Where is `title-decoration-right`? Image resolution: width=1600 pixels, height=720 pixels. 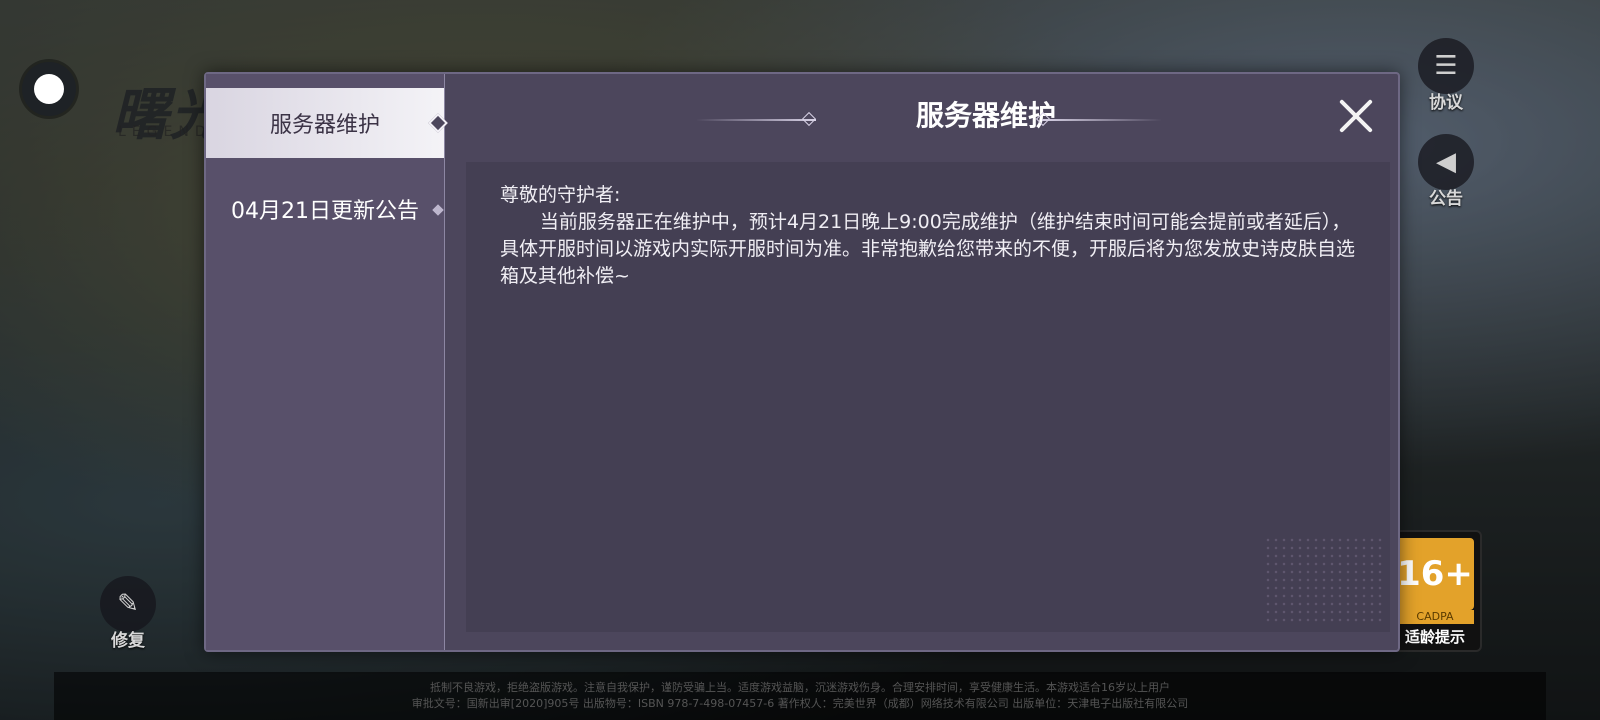 title-decoration-right is located at coordinates (1102, 120).